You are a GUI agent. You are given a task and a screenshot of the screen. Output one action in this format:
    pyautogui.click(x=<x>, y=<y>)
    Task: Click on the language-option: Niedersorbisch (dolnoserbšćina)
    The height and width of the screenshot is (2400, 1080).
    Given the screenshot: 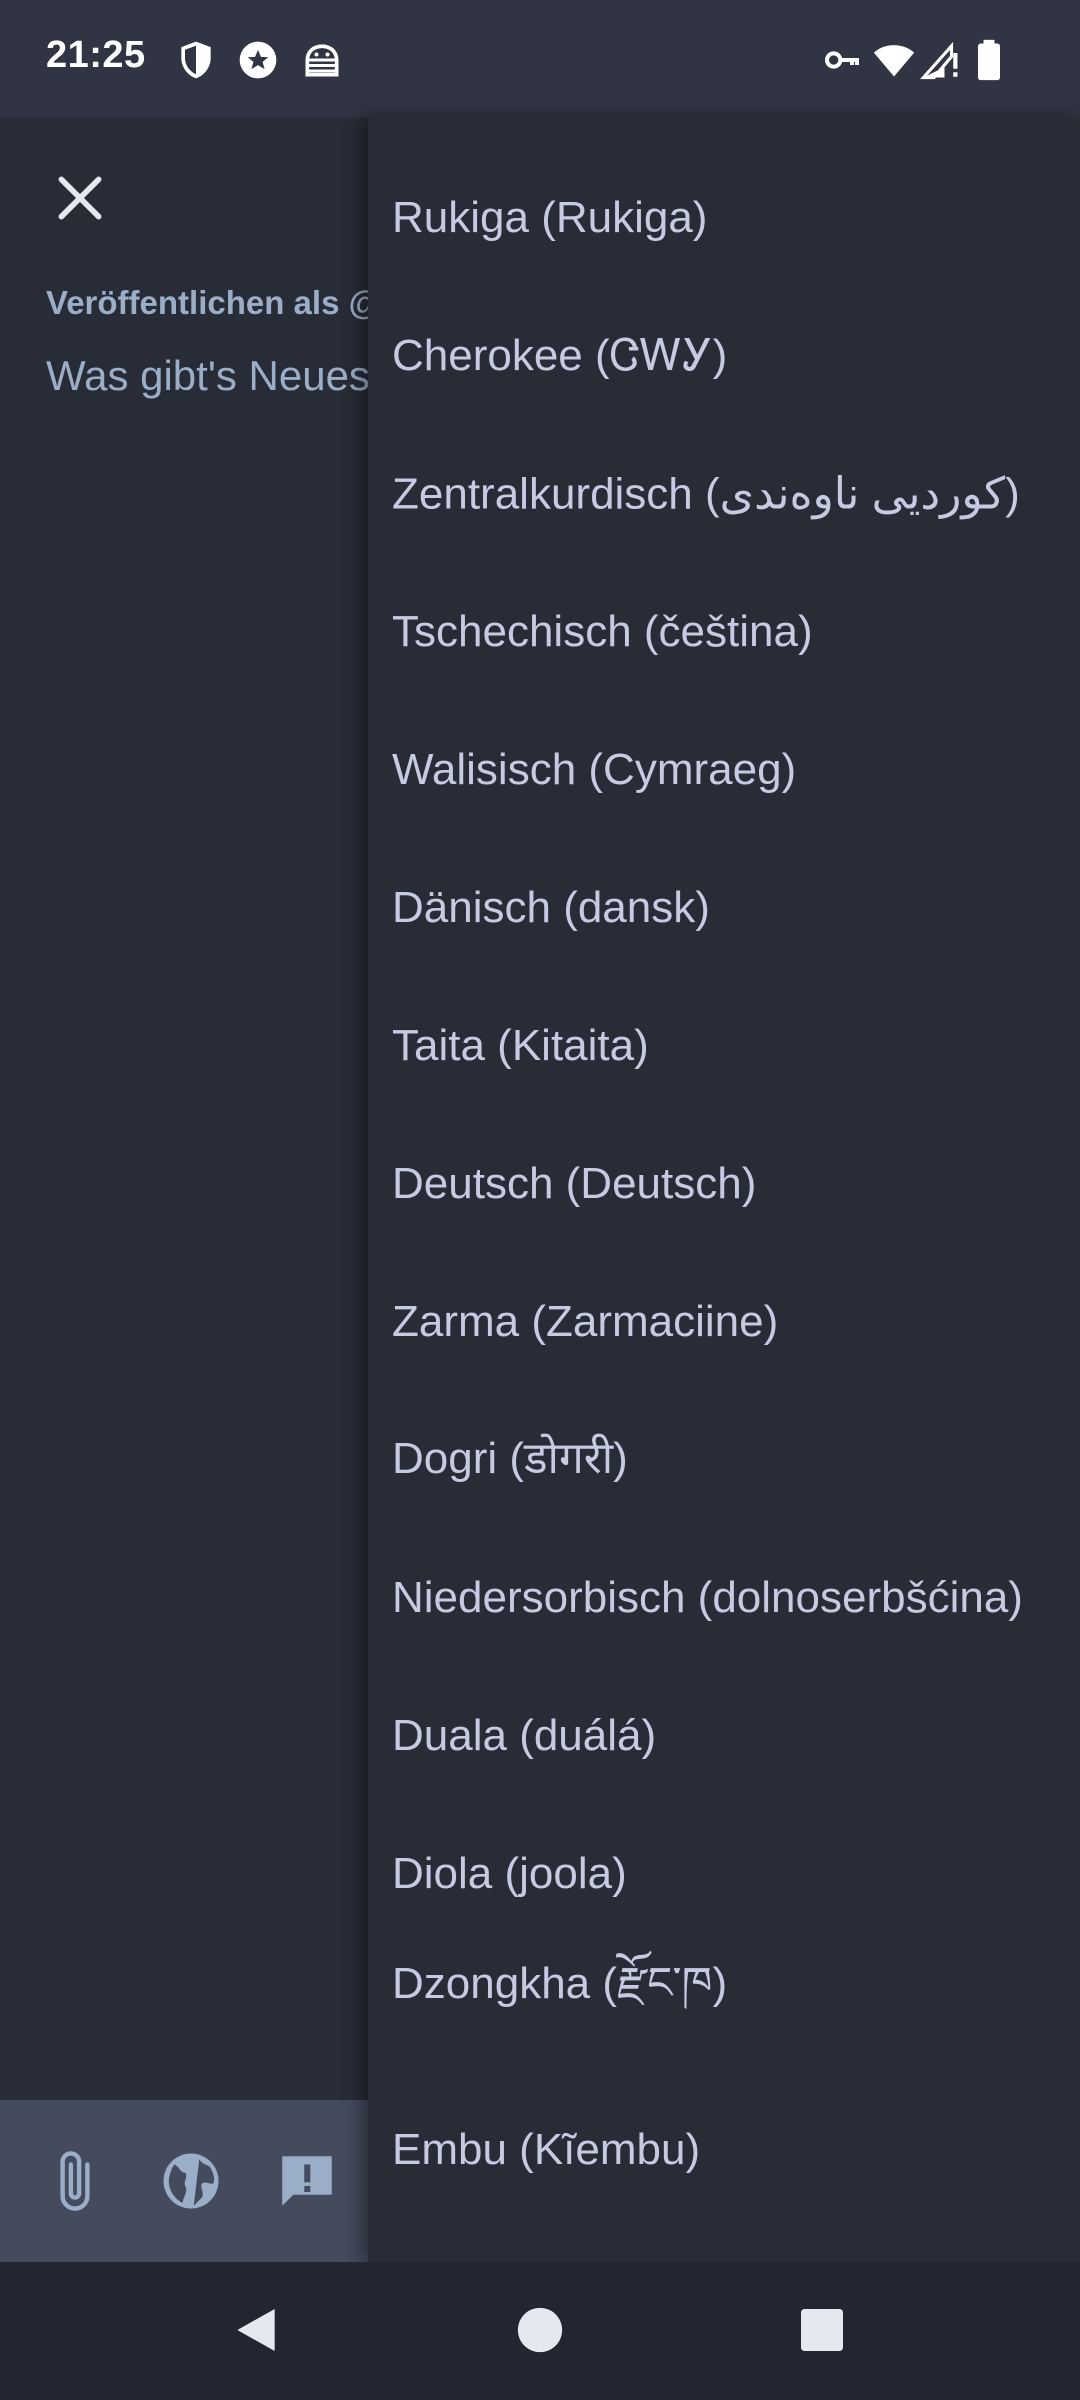 What is the action you would take?
    pyautogui.click(x=707, y=1598)
    